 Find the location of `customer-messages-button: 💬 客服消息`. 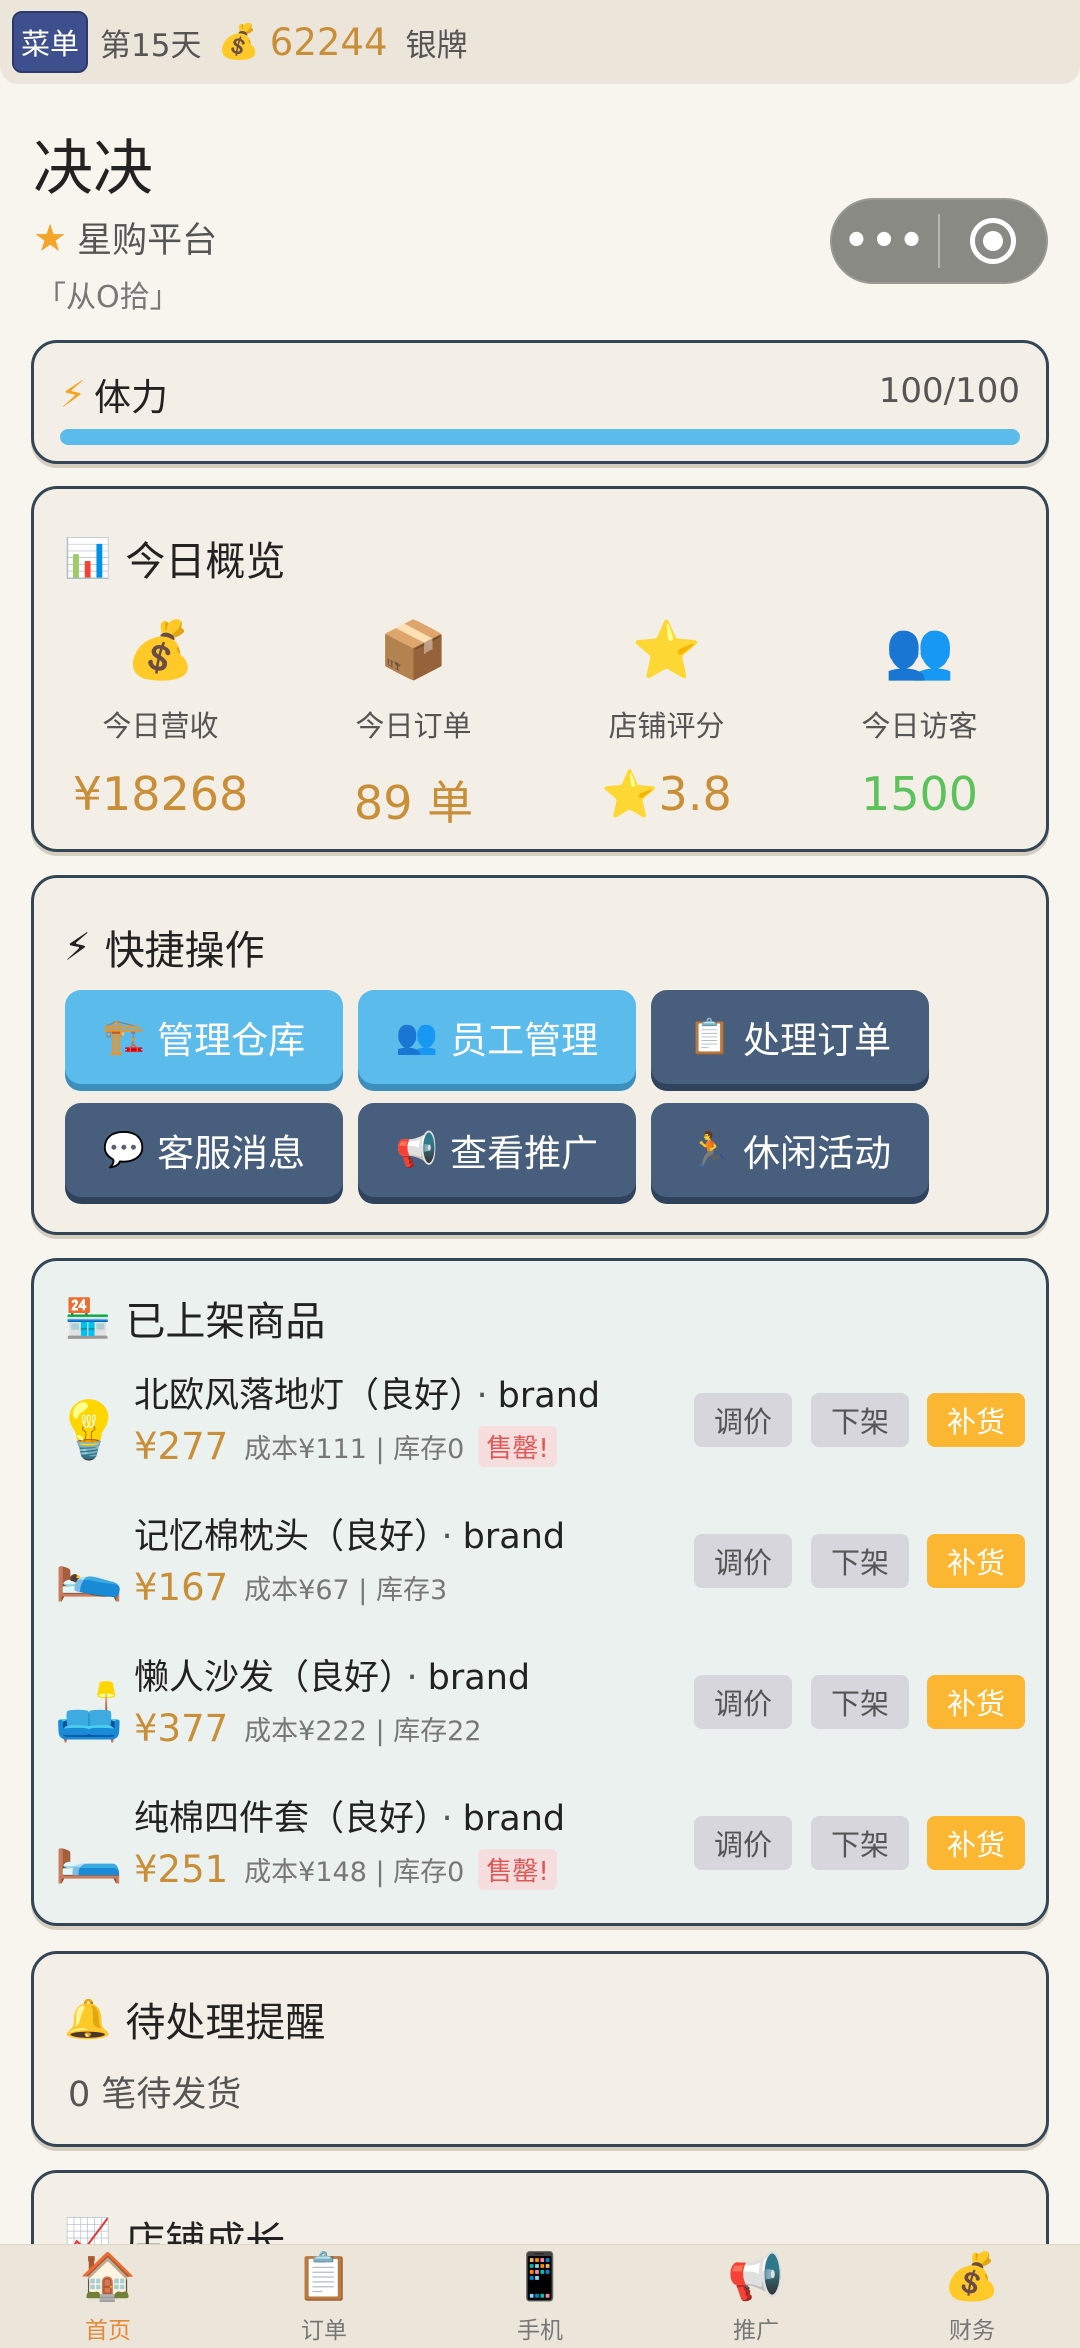

customer-messages-button: 💬 客服消息 is located at coordinates (204, 1150).